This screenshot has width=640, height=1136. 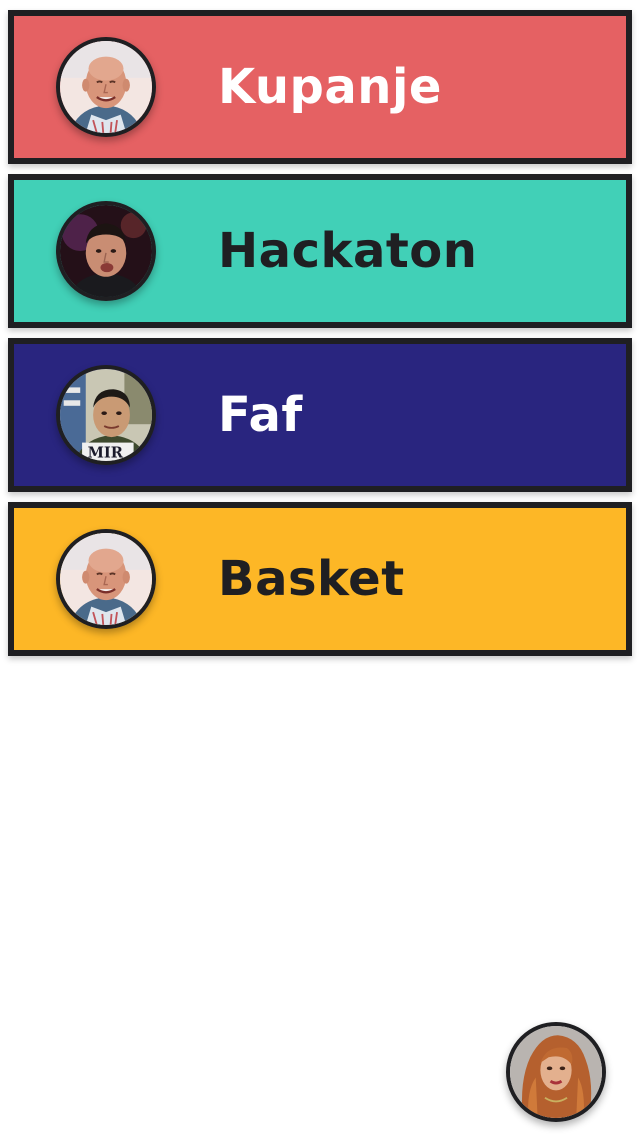 What do you see at coordinates (330, 87) in the screenshot?
I see `activity-title: Kupanje` at bounding box center [330, 87].